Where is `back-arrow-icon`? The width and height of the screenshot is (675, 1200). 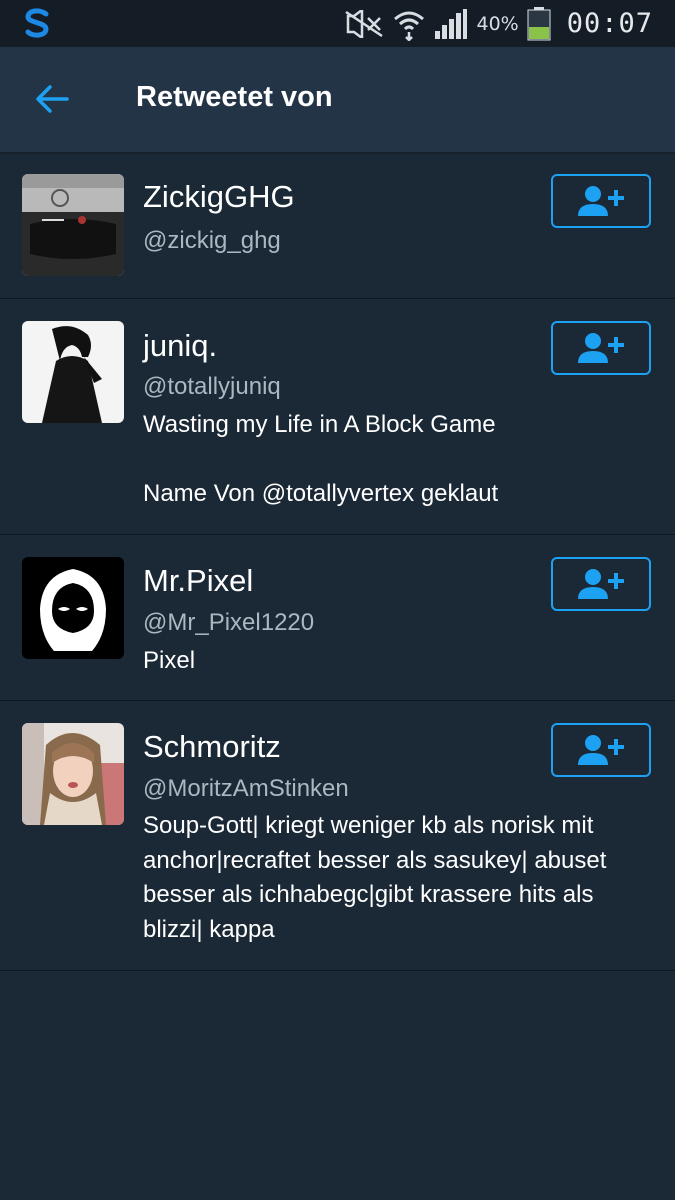 back-arrow-icon is located at coordinates (52, 99).